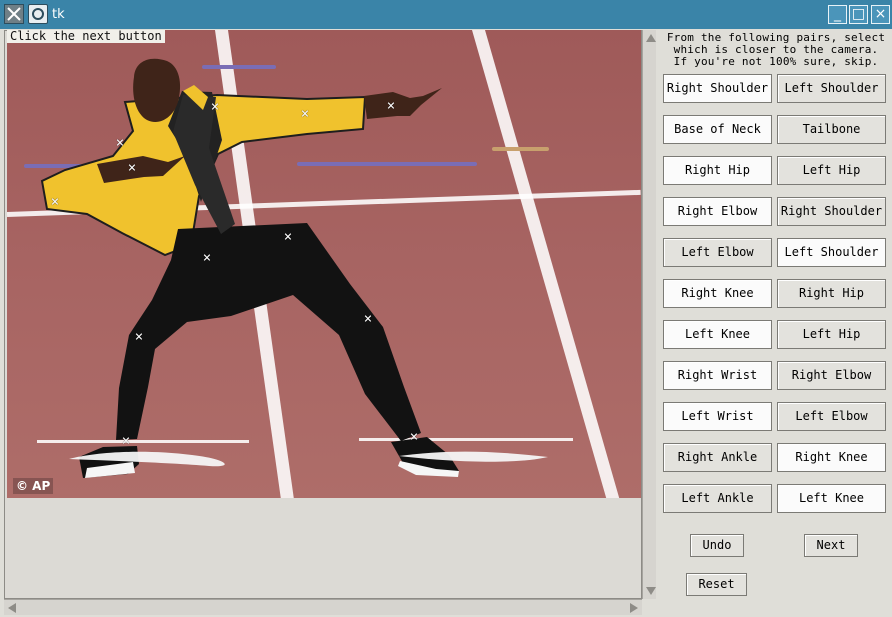 This screenshot has width=892, height=617. I want to click on window-menu-icon, so click(38, 14).